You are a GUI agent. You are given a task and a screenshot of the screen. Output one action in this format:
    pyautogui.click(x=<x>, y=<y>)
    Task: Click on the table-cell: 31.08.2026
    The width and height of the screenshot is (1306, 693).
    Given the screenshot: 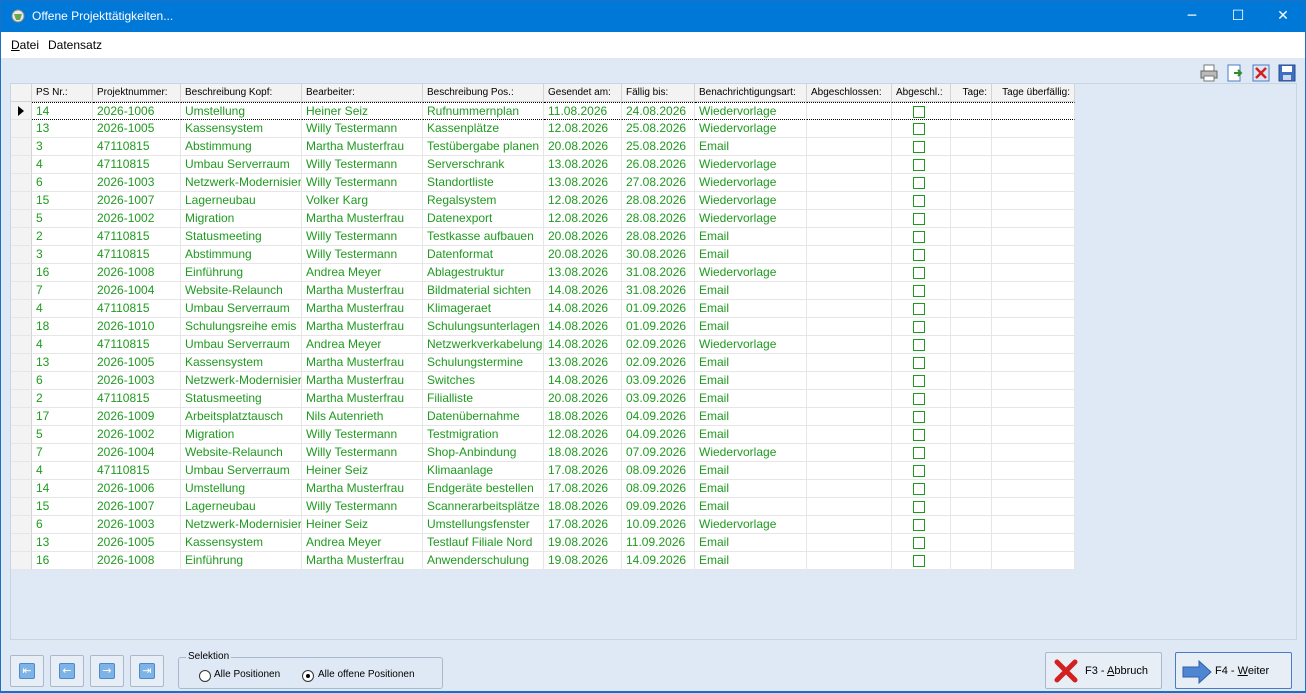 What is the action you would take?
    pyautogui.click(x=658, y=273)
    